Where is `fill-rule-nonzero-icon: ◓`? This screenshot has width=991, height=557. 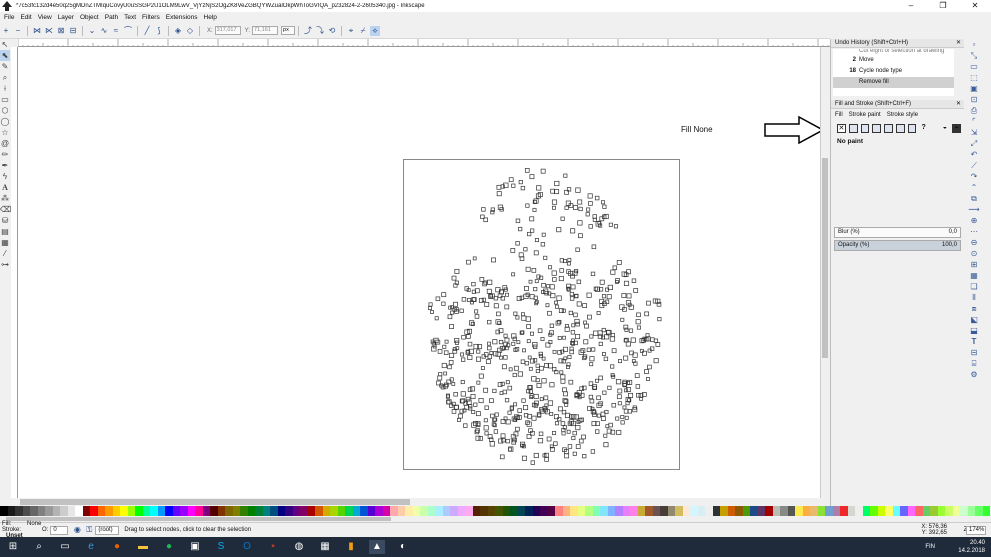 fill-rule-nonzero-icon: ◓ is located at coordinates (956, 128).